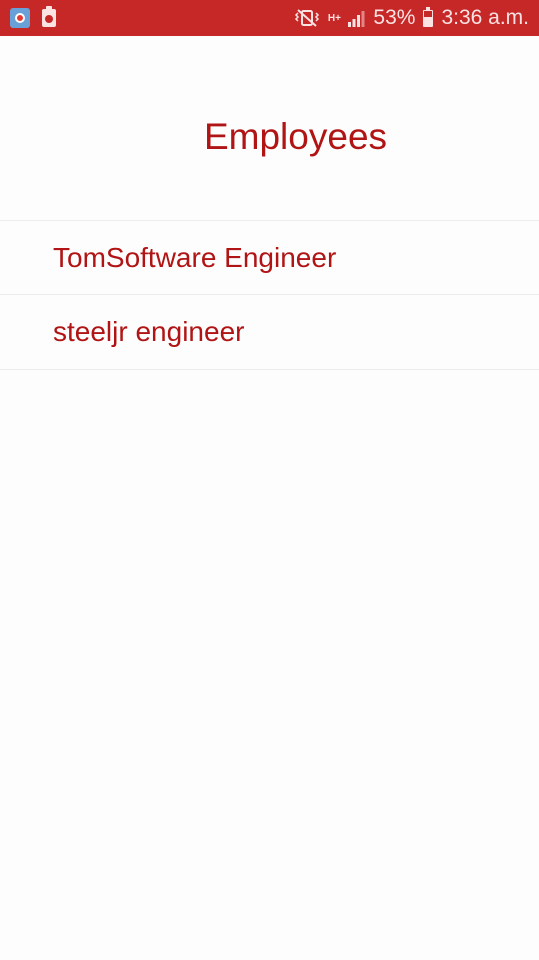  I want to click on app-notification-icon, so click(20, 18).